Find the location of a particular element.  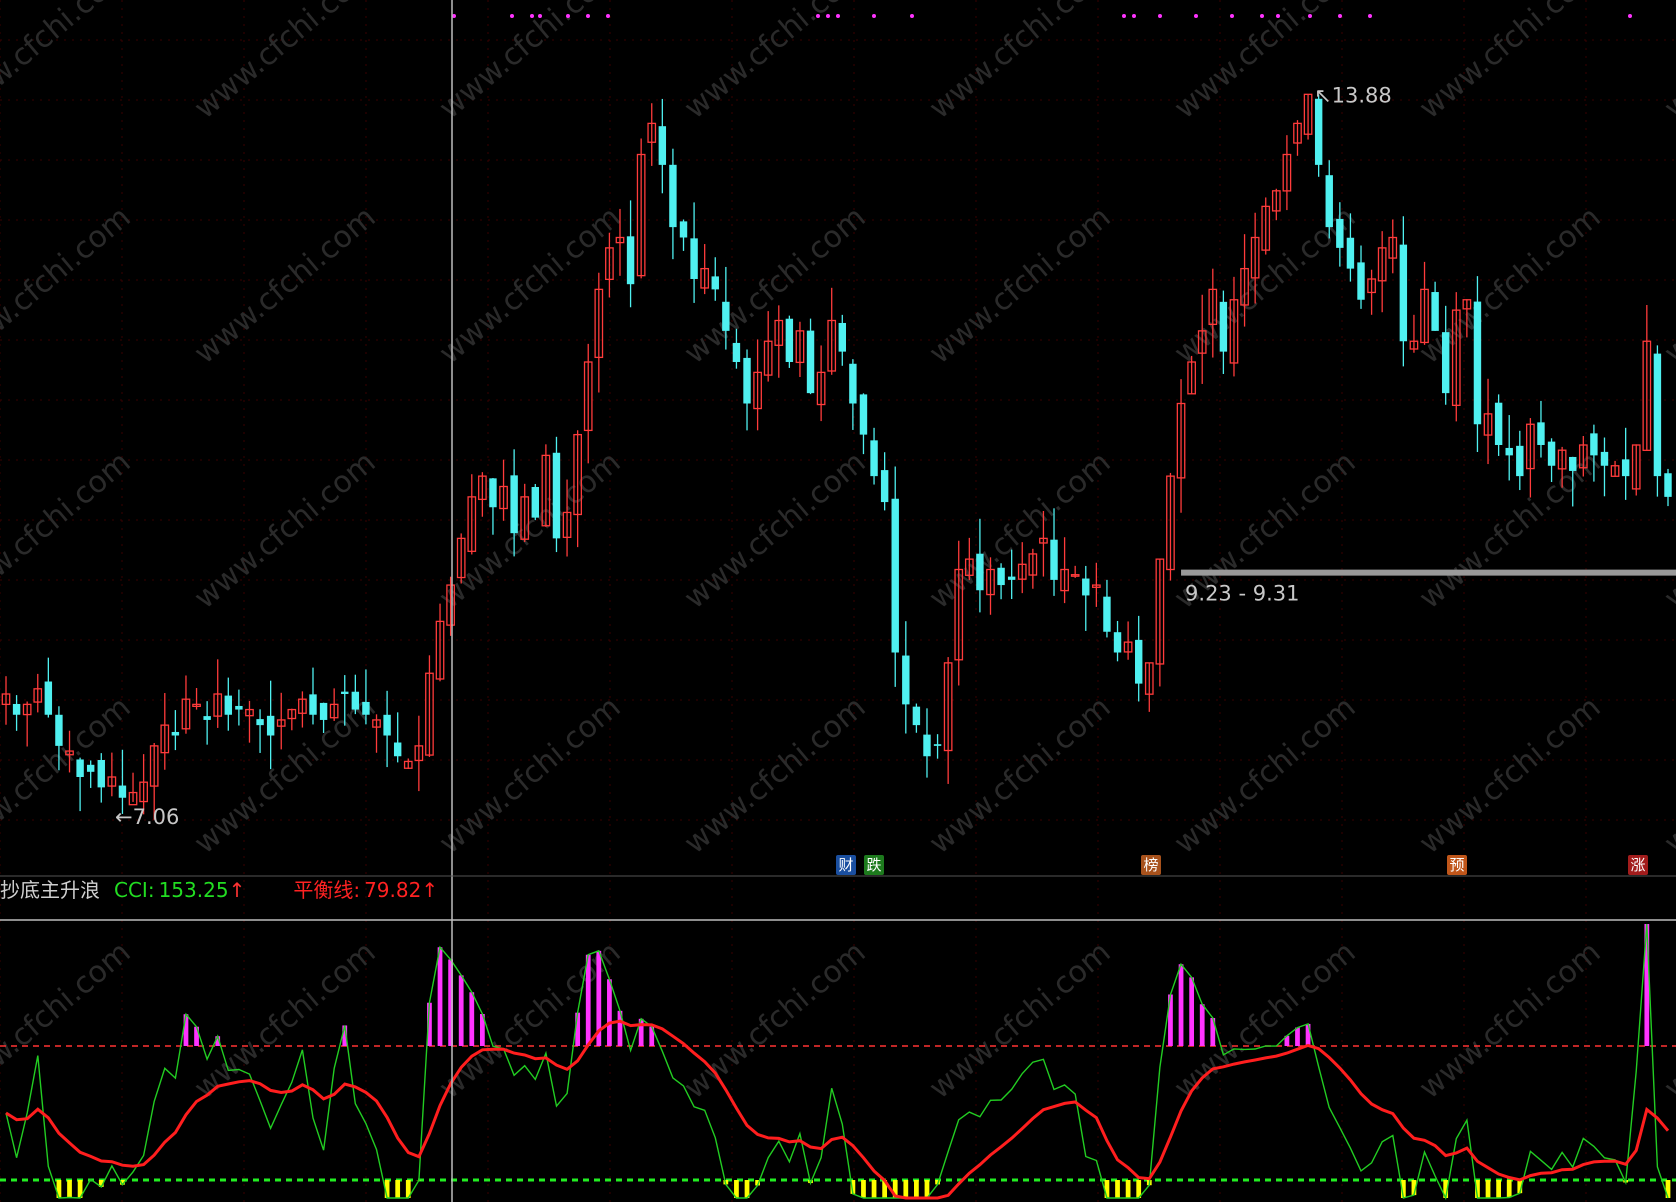

event-badge: 财 is located at coordinates (846, 865).